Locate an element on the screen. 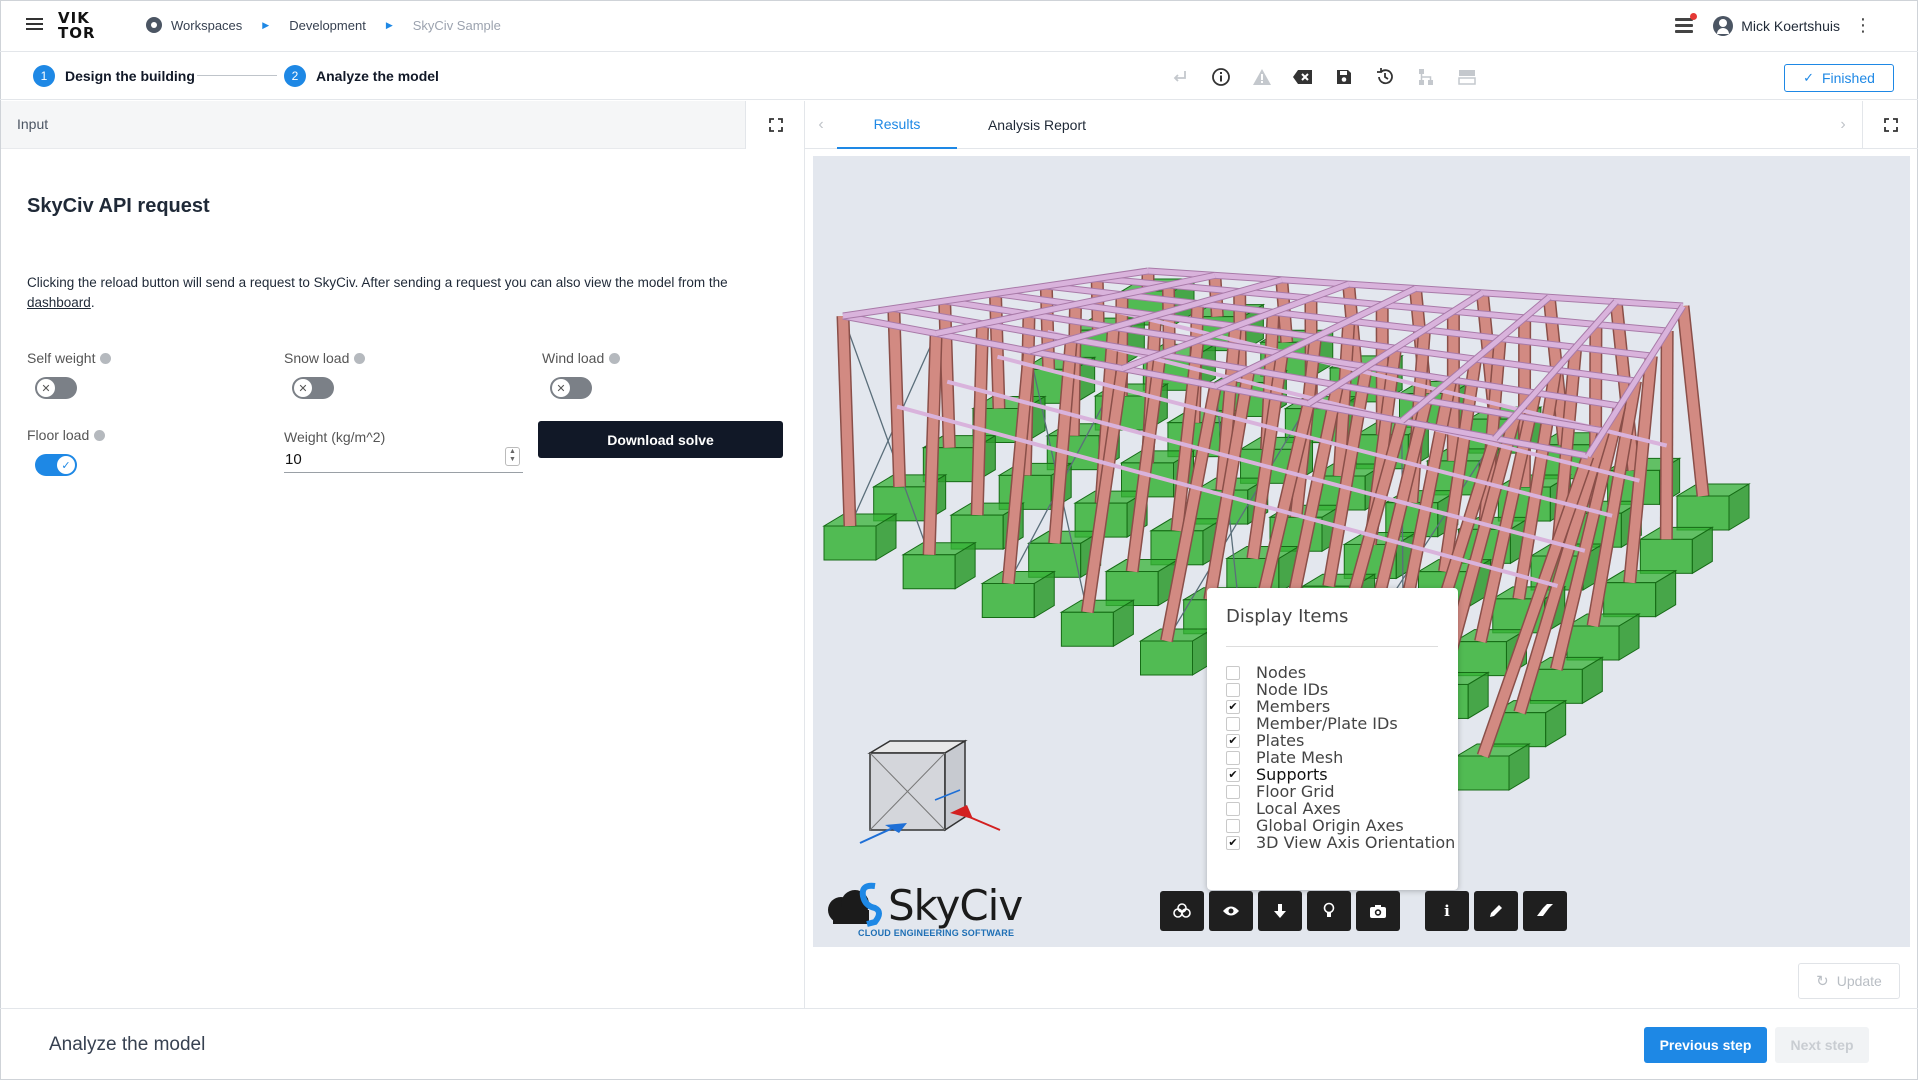  step-label: Analyze the model is located at coordinates (377, 76).